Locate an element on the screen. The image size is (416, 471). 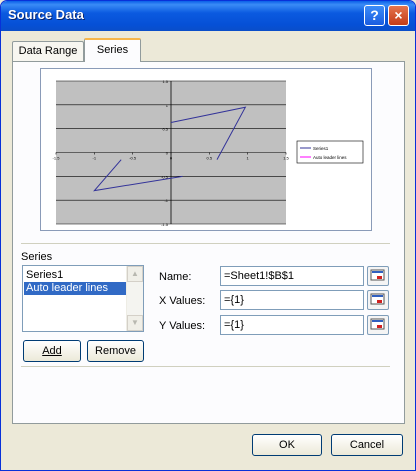
separator-bottom is located at coordinates (205, 366).